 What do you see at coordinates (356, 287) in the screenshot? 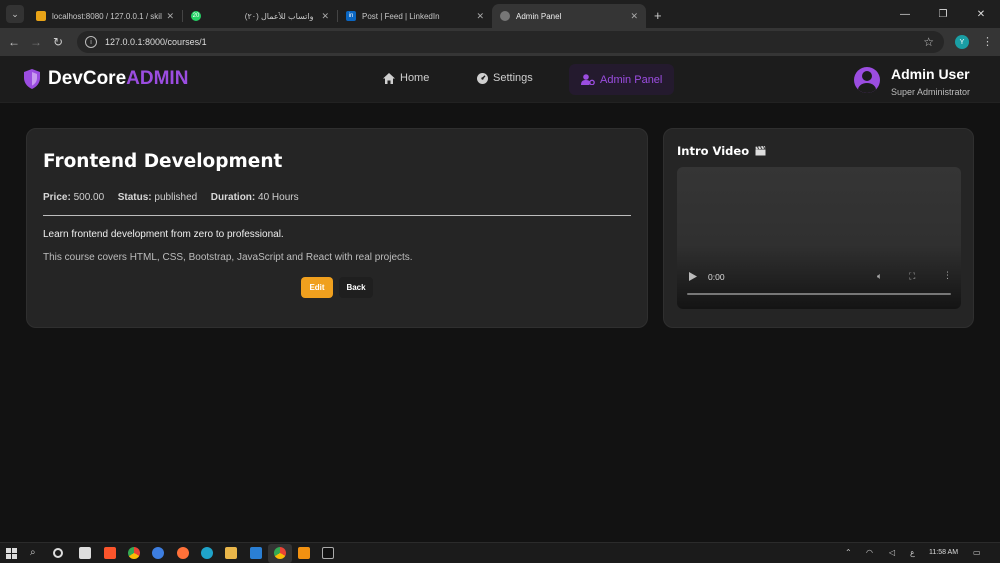
I see `back-button: Back` at bounding box center [356, 287].